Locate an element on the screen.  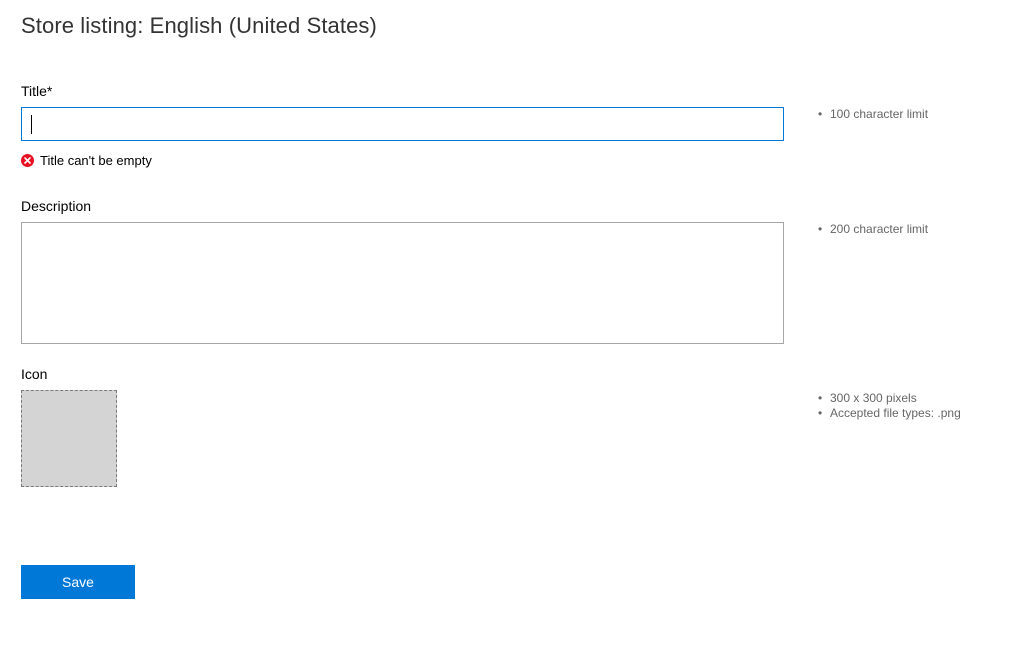
description-textarea is located at coordinates (402, 283).